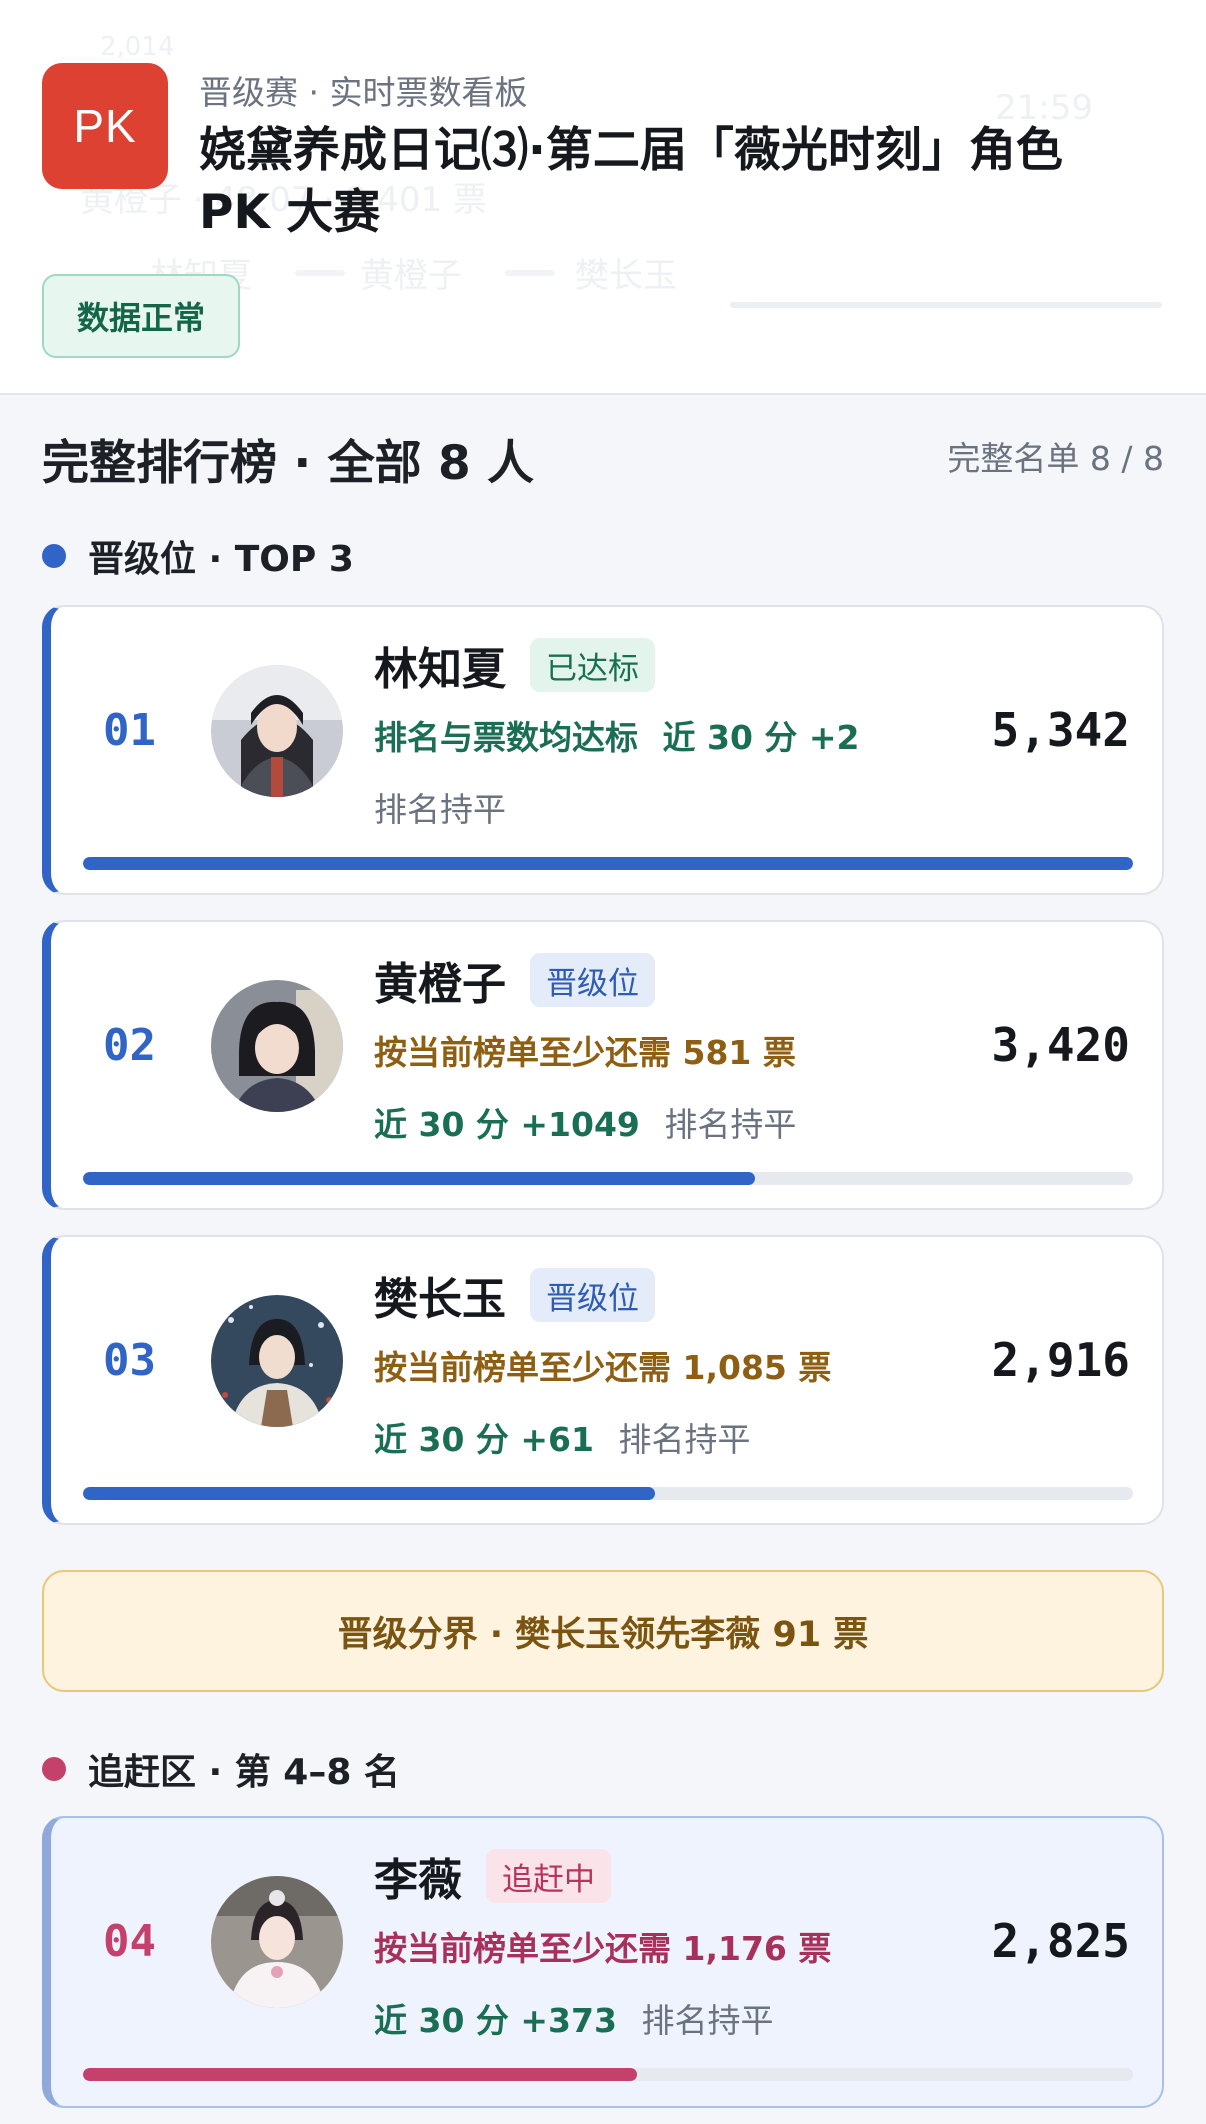 This screenshot has width=1206, height=2124. Describe the element at coordinates (761, 737) in the screenshot. I see `recent-change: 近 30 分 +2` at that location.